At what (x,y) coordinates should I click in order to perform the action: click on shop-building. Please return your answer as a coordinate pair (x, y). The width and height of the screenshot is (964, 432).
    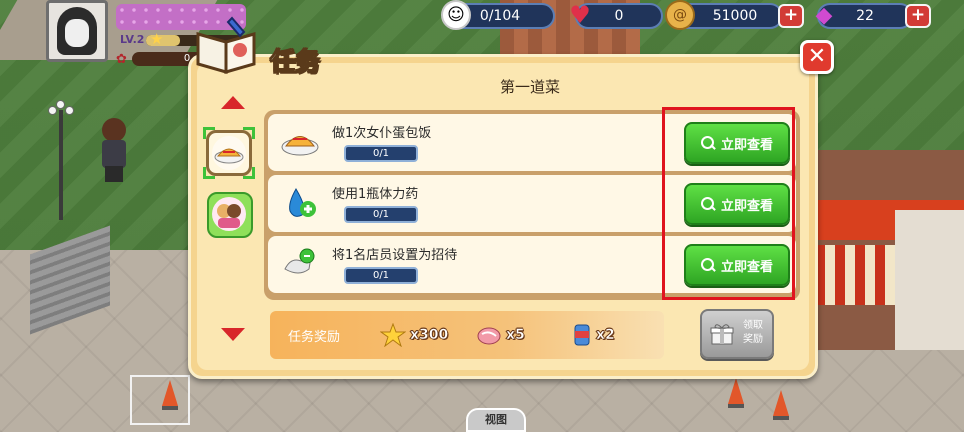
    Looking at the image, I should click on (889, 250).